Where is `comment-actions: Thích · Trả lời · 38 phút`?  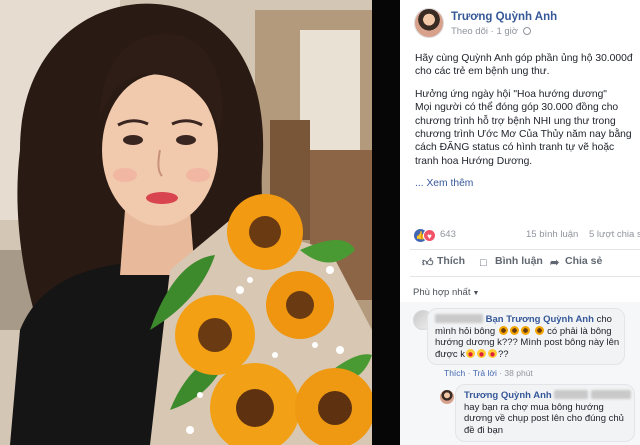
comment-actions: Thích · Trả lời · 38 phút is located at coordinates (488, 373).